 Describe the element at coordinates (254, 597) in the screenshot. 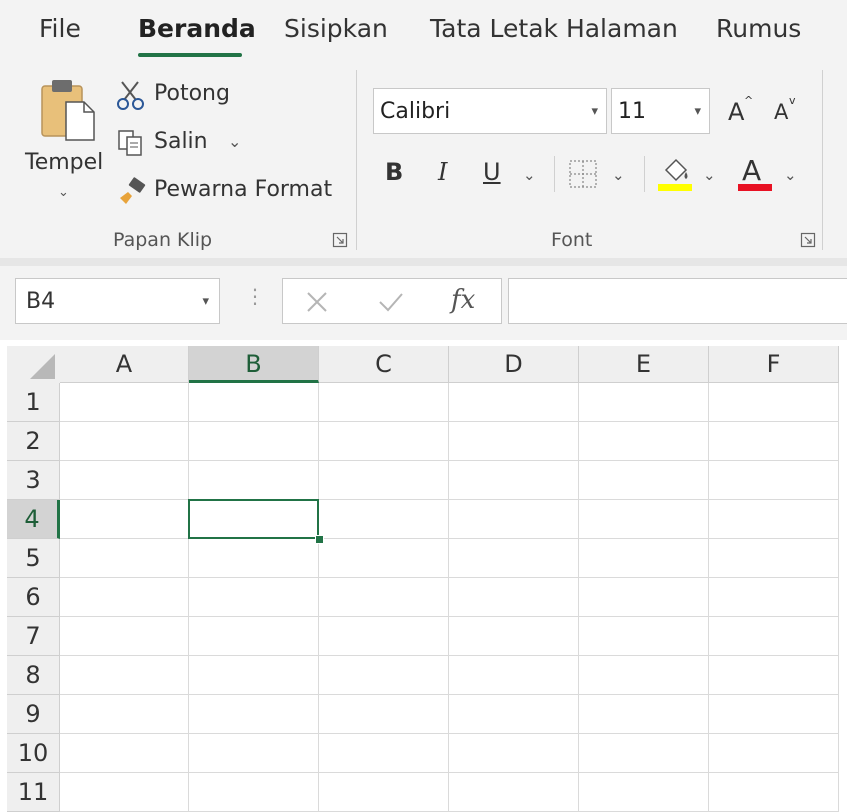

I see `cell-b6` at that location.